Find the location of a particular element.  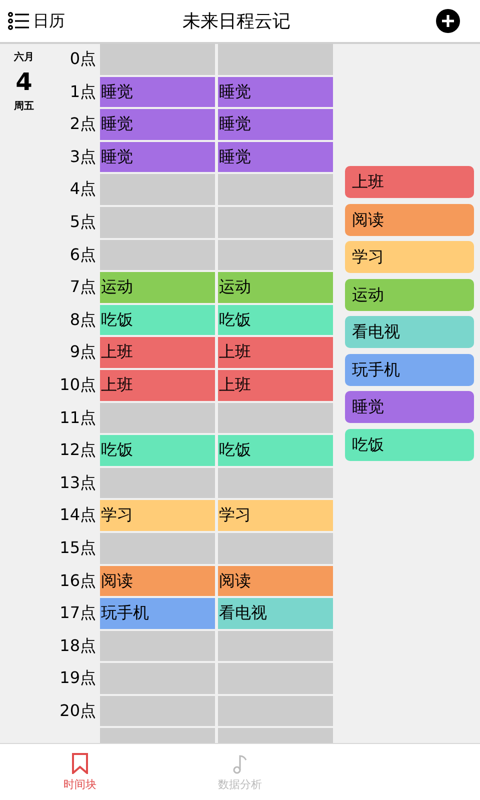

hour-label: 12点 is located at coordinates (77, 450).